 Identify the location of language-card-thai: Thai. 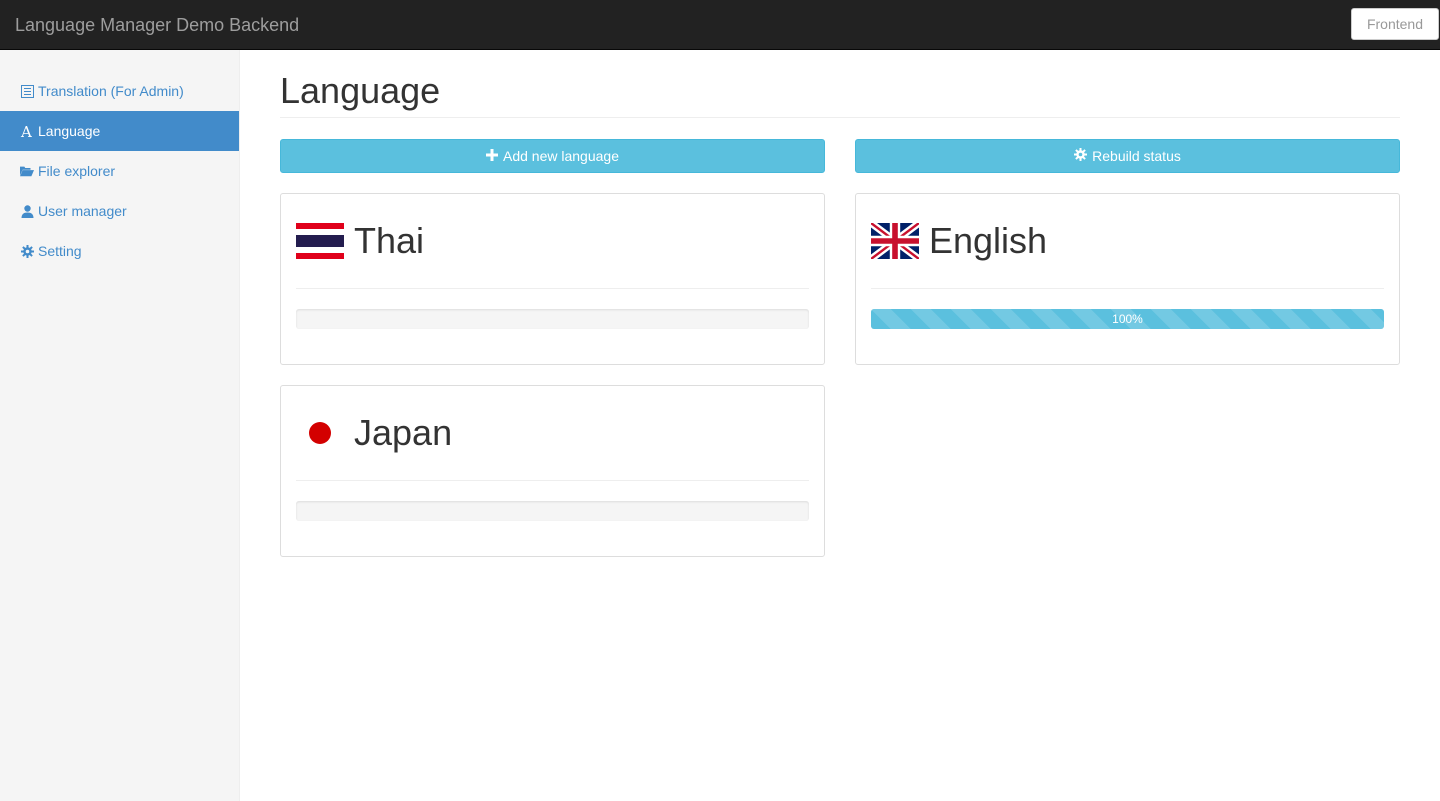
(552, 279).